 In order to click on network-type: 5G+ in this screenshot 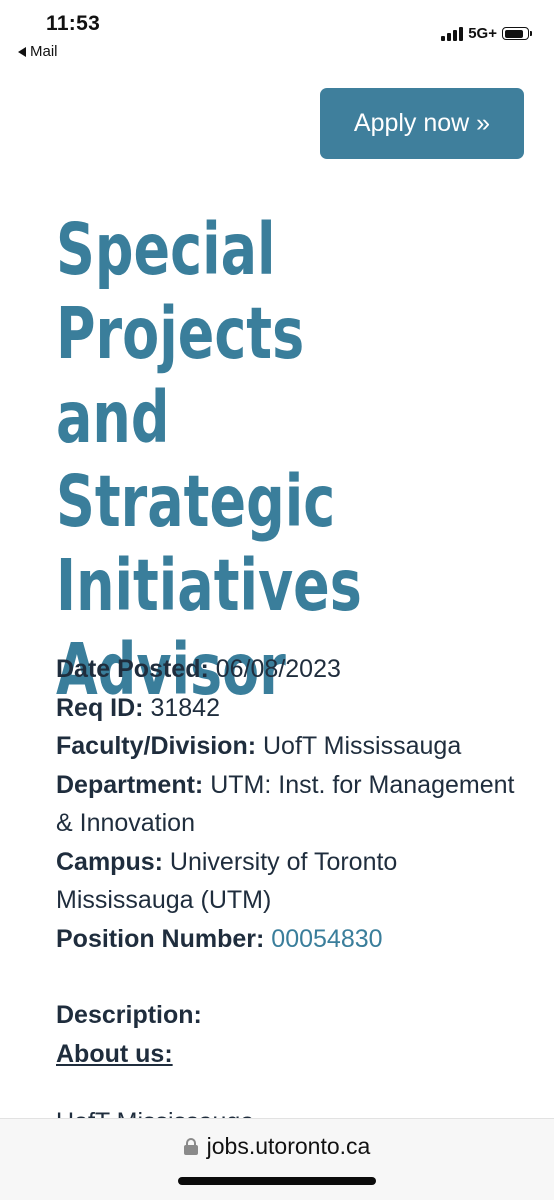, I will do `click(482, 33)`.